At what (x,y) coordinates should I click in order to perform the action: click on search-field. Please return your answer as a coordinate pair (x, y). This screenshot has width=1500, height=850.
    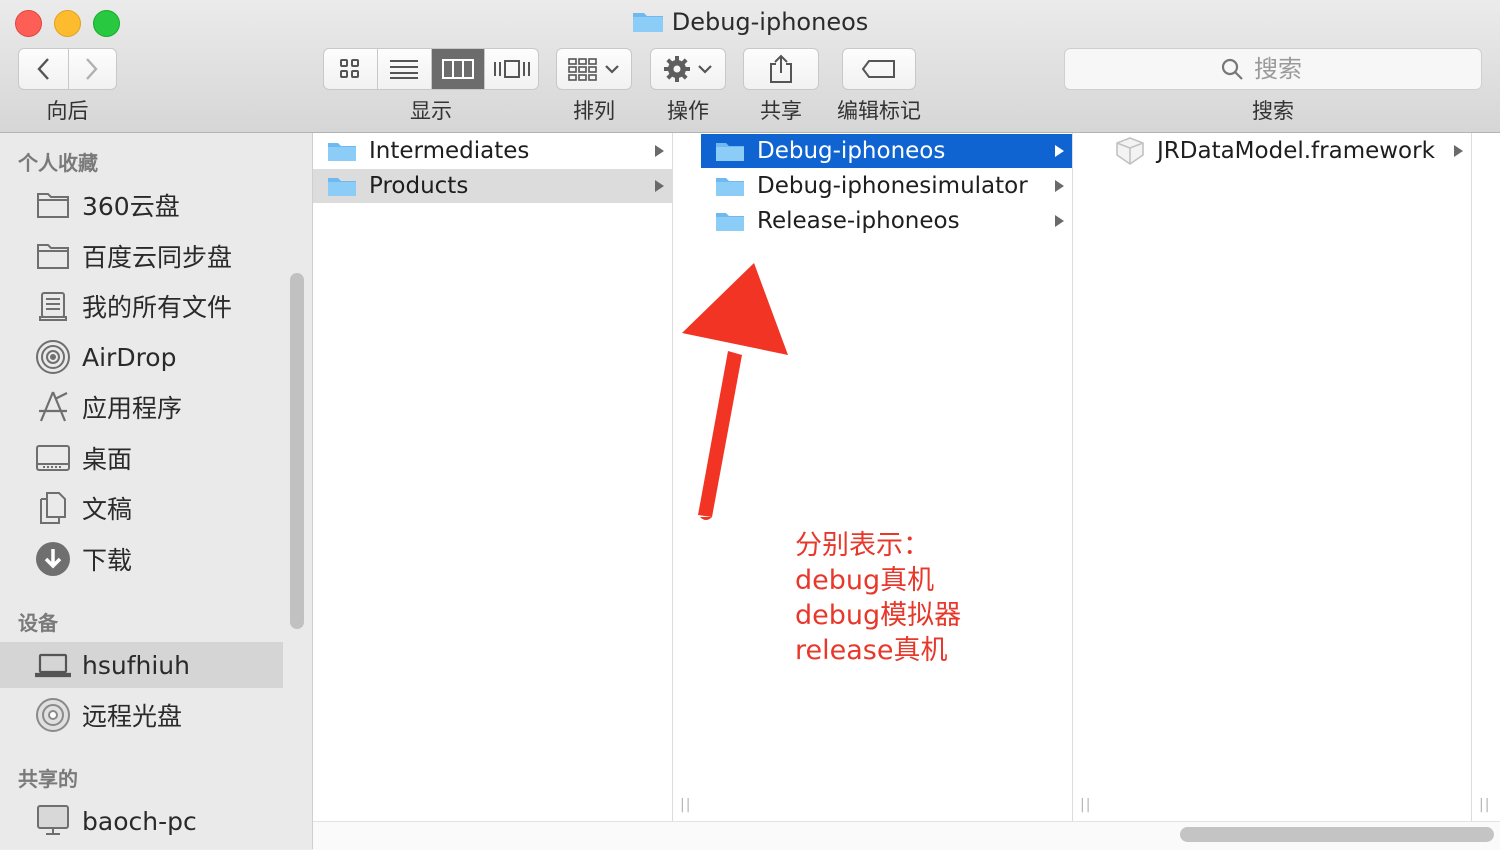
    Looking at the image, I should click on (1273, 69).